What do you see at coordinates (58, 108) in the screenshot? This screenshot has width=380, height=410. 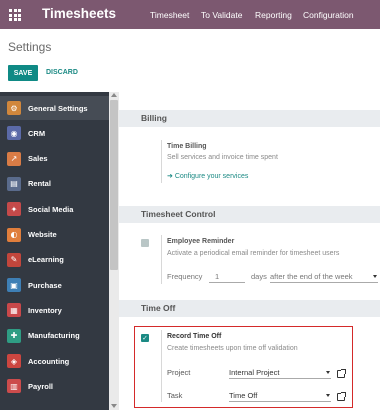 I see `sidebar-item-label: General Settings` at bounding box center [58, 108].